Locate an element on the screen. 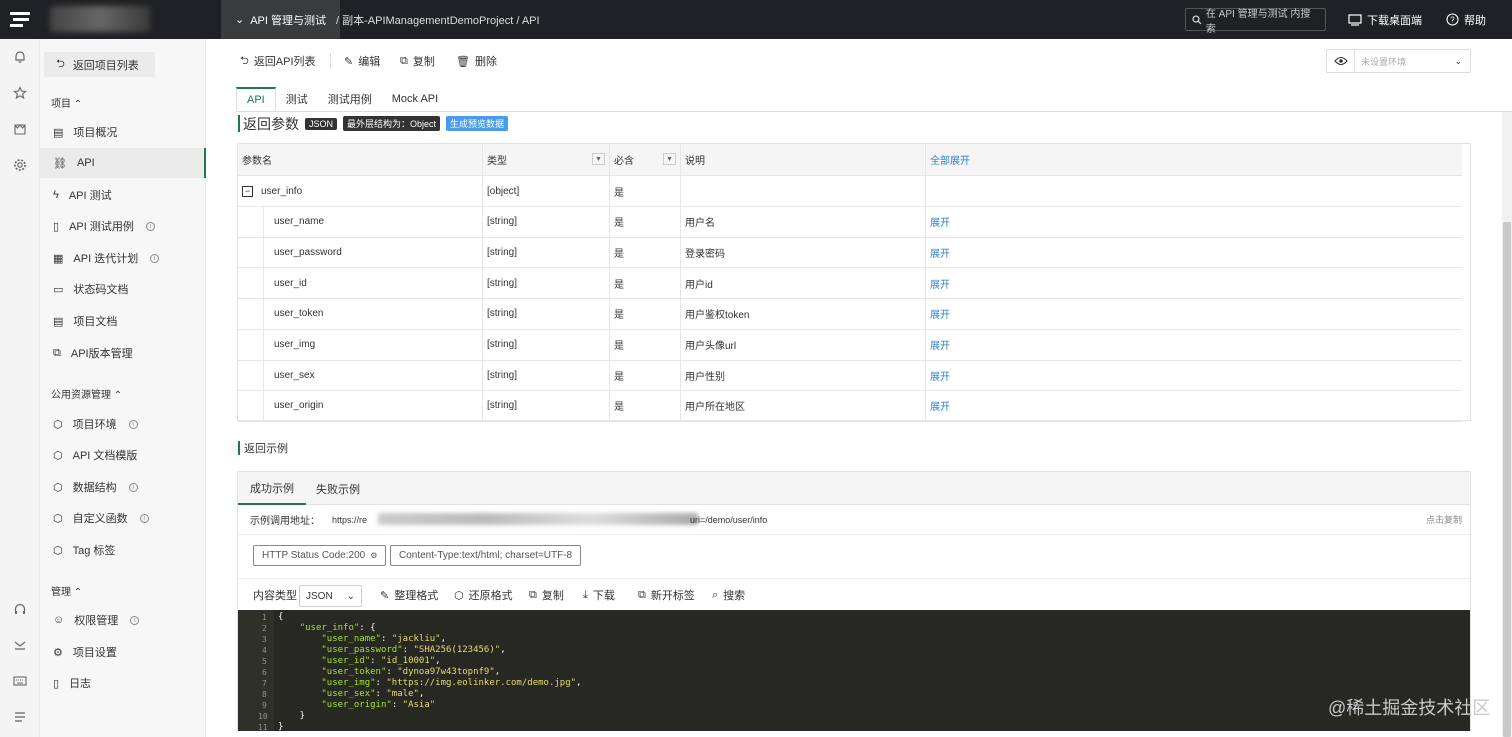 The height and width of the screenshot is (737, 1512). generate-preview-button: 生成预览数据 is located at coordinates (477, 123).